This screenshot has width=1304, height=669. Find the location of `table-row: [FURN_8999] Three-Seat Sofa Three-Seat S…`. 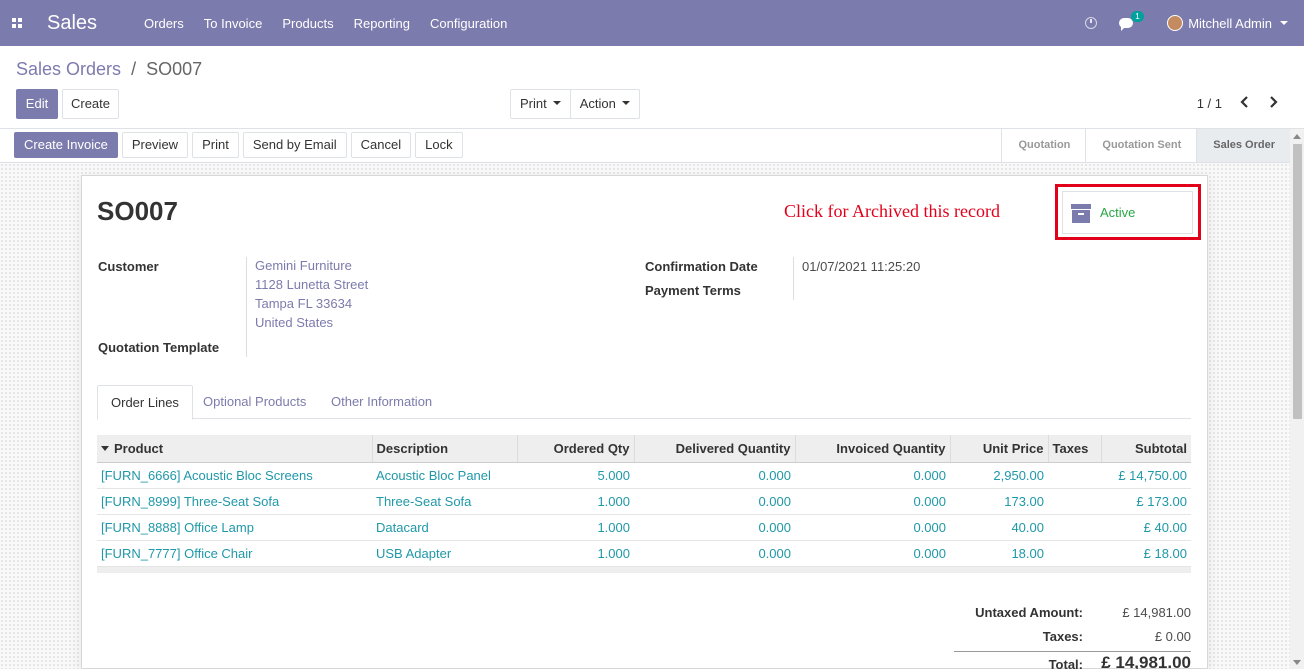

table-row: [FURN_8999] Three-Seat Sofa Three-Seat S… is located at coordinates (644, 501).